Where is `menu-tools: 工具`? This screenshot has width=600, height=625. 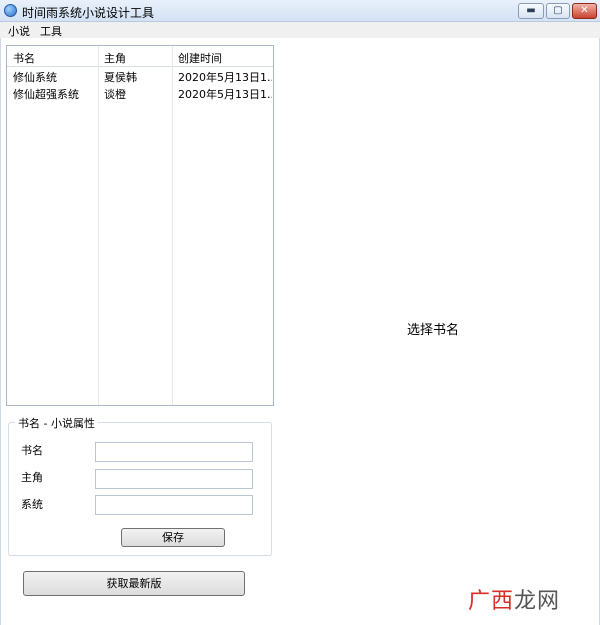 menu-tools: 工具 is located at coordinates (51, 31).